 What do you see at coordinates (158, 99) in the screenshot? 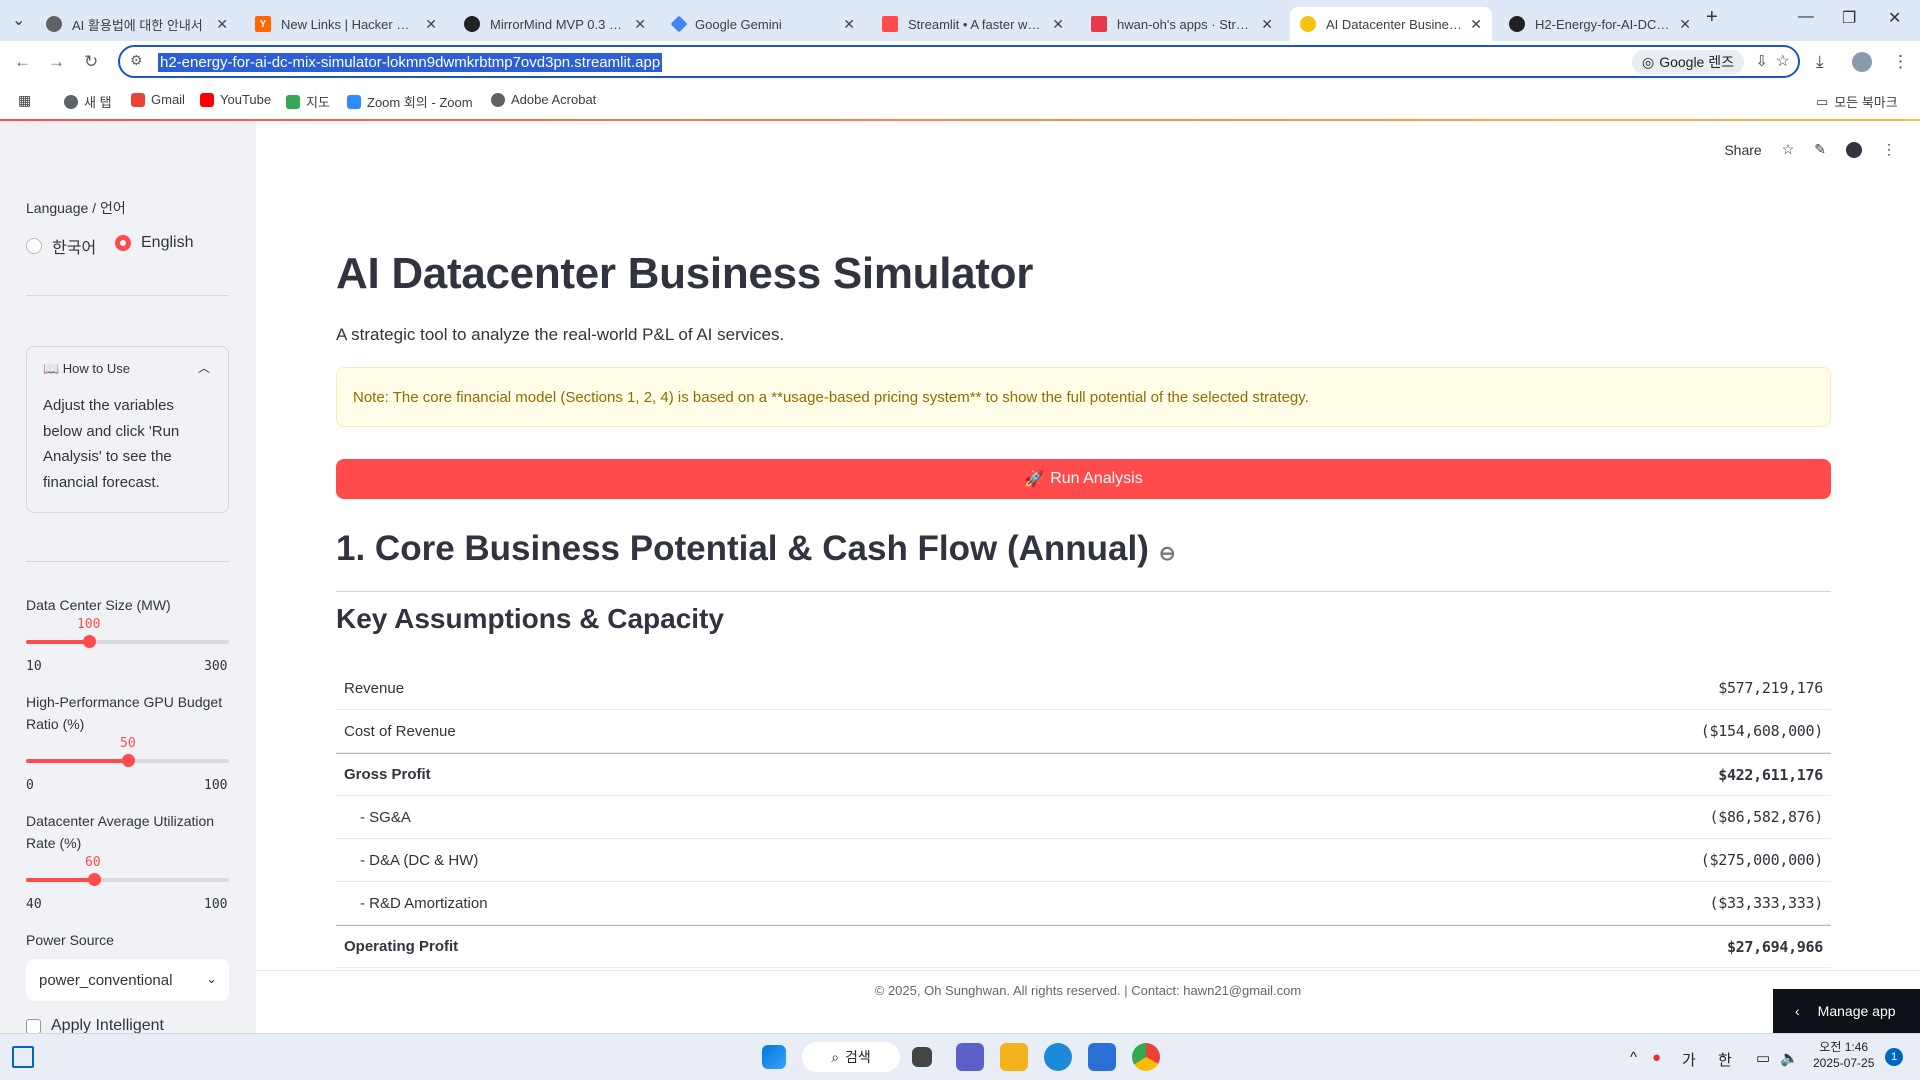
I see `bookmark-gmail: Gmail` at bounding box center [158, 99].